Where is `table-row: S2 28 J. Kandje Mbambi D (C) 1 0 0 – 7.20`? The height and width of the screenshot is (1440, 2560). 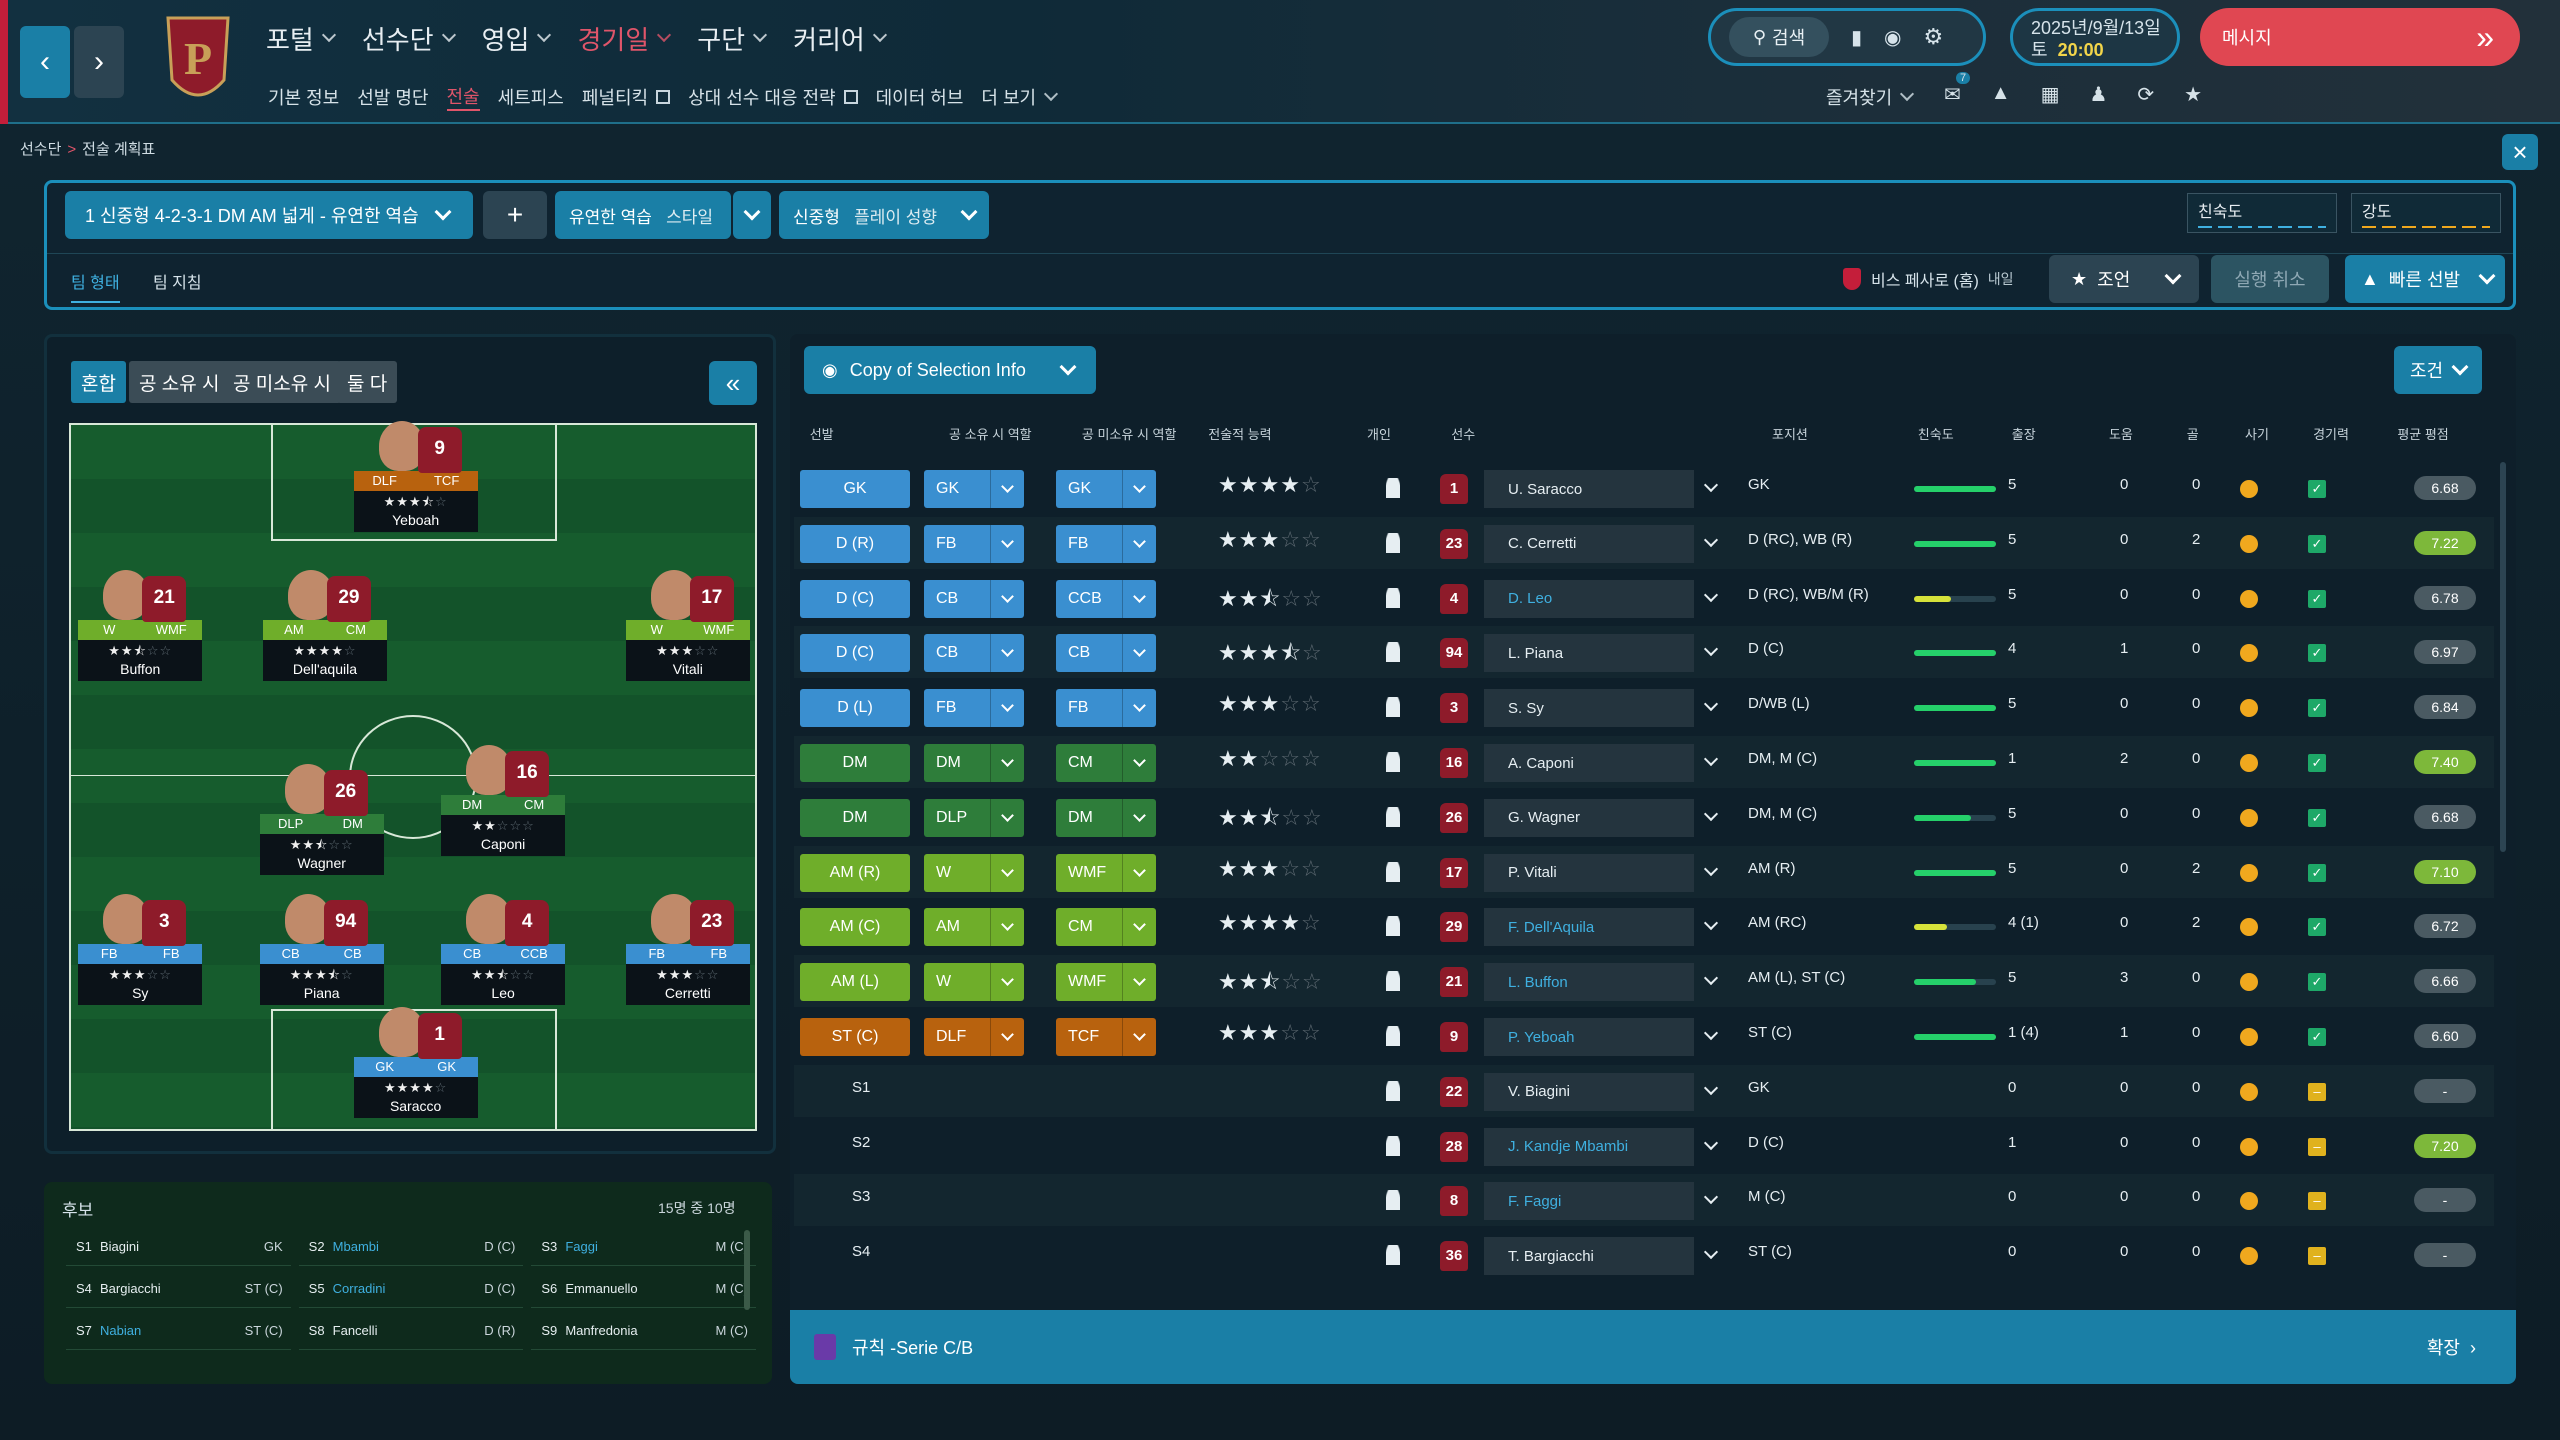
table-row: S2 28 J. Kandje Mbambi D (C) 1 0 0 – 7.20 is located at coordinates (1644, 1146).